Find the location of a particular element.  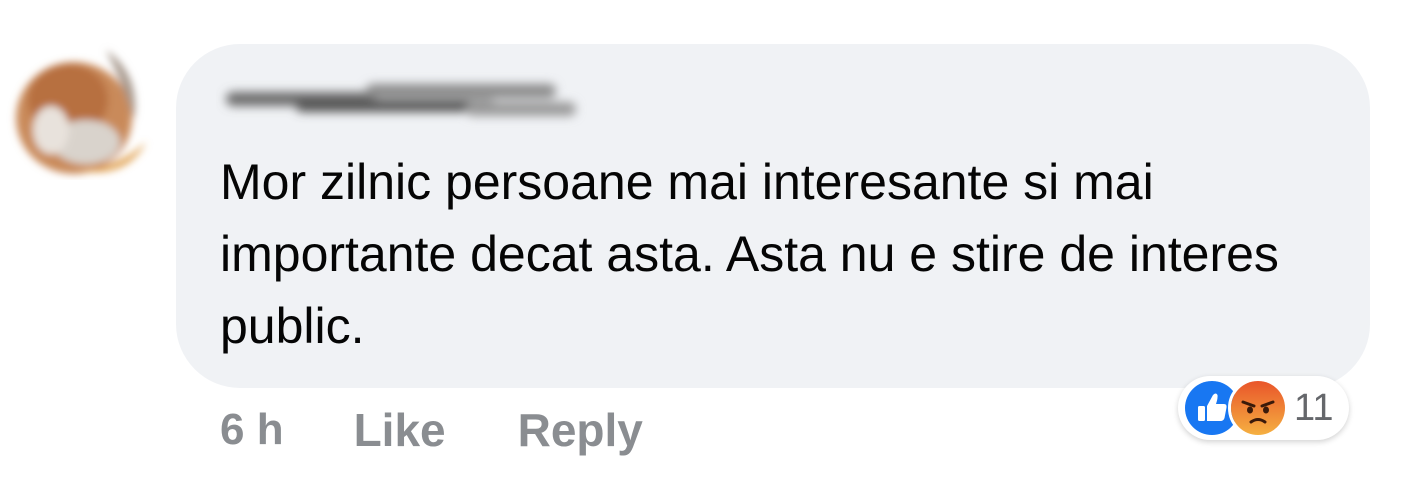

author-name-blurred is located at coordinates (406, 100).